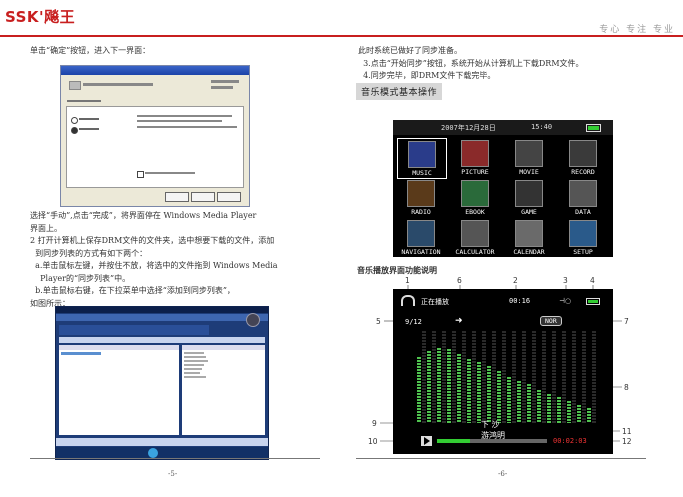  What do you see at coordinates (593, 301) in the screenshot?
I see `player-battery-icon` at bounding box center [593, 301].